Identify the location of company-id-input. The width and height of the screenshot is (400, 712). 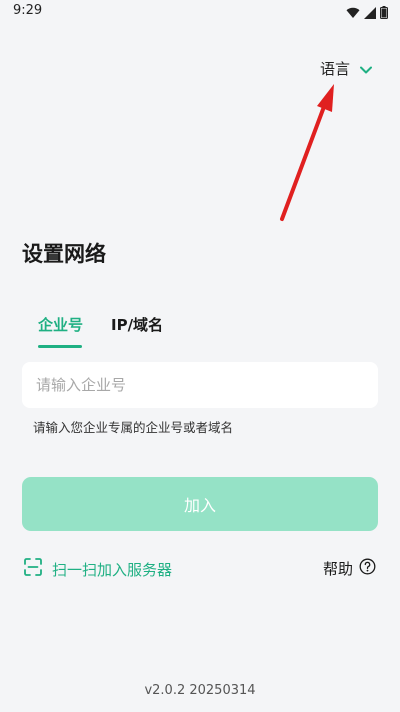
(200, 385).